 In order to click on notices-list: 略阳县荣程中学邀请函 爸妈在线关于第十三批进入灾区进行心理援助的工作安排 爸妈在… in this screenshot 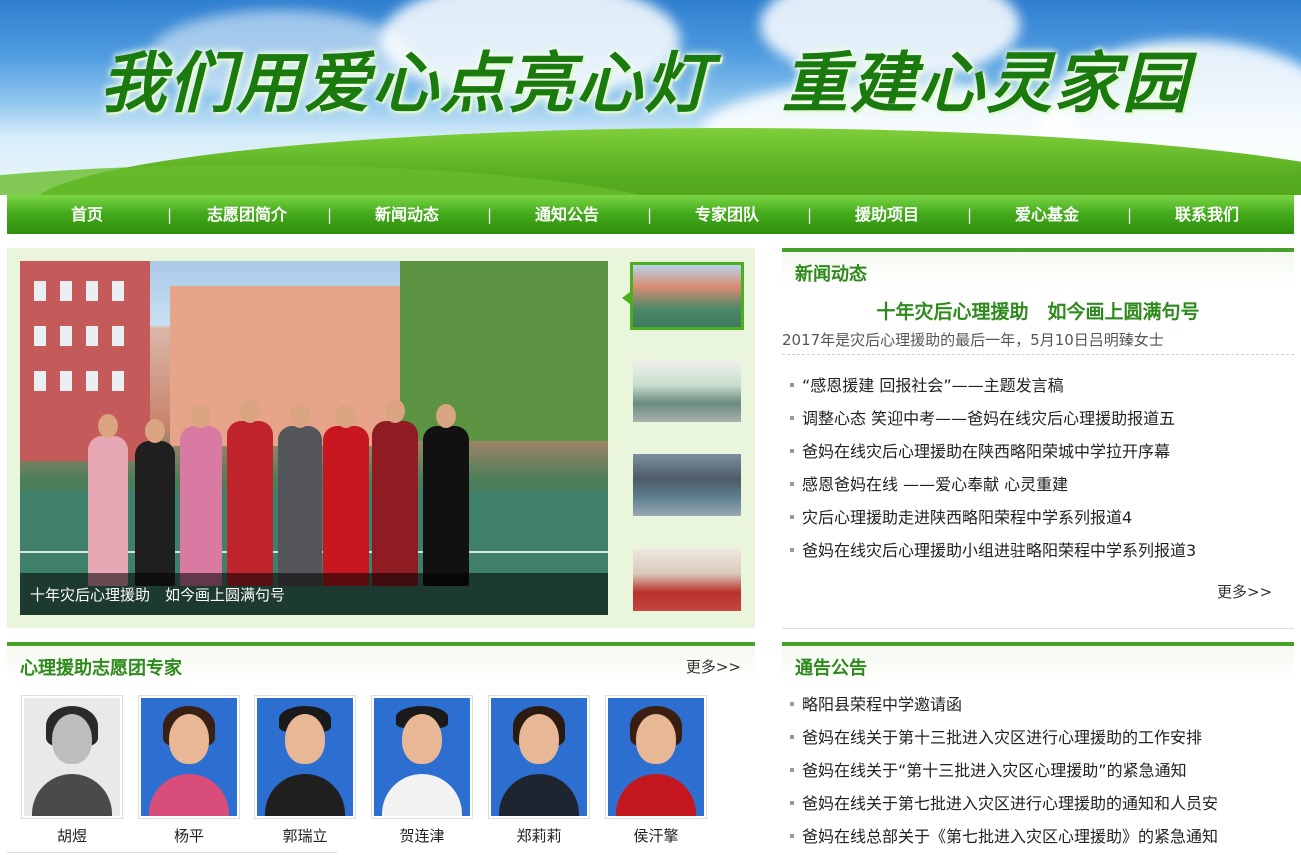, I will do `click(1000, 770)`.